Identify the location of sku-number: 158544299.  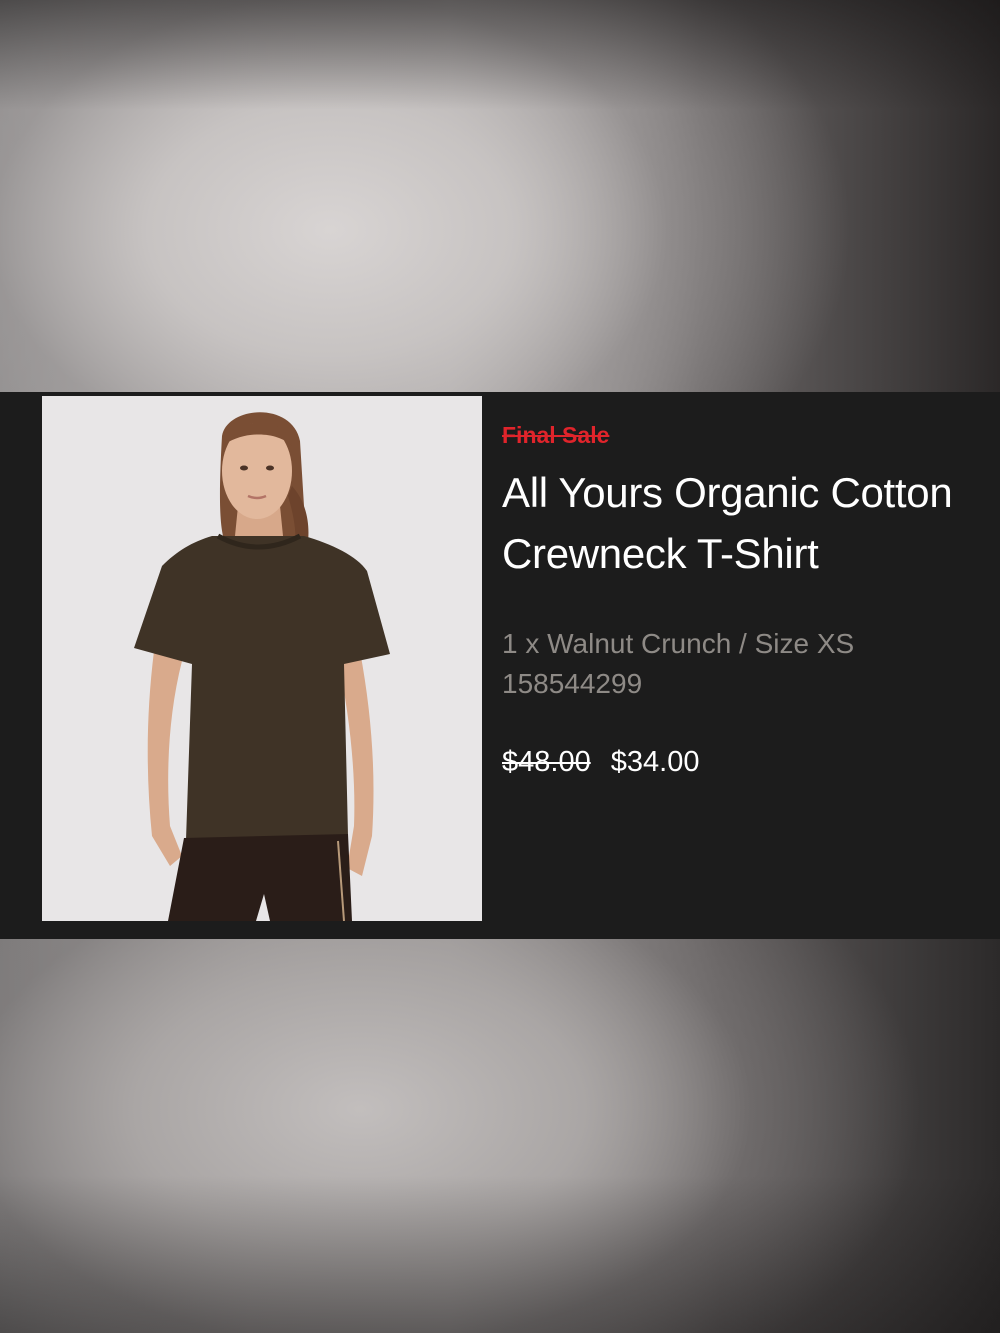
(572, 683).